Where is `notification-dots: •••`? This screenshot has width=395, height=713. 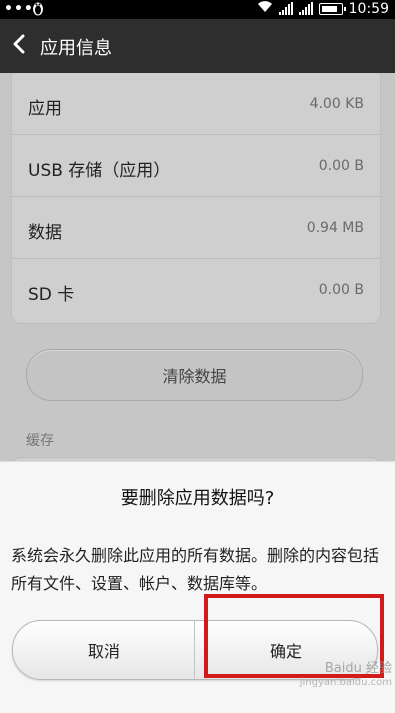 notification-dots: ••• is located at coordinates (19, 9).